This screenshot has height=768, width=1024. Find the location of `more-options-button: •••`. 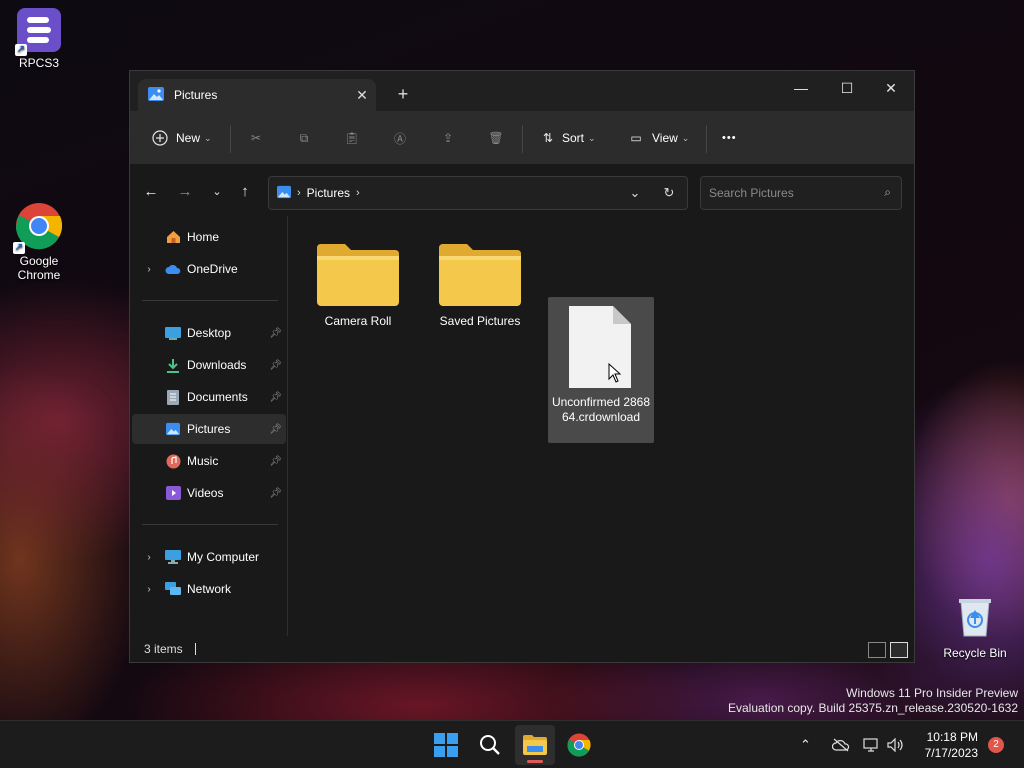

more-options-button: ••• is located at coordinates (729, 138).